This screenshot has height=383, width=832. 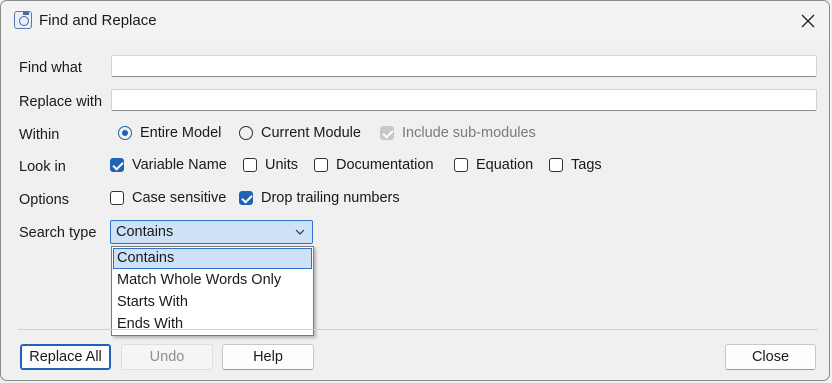 I want to click on options-label: Options, so click(x=44, y=200).